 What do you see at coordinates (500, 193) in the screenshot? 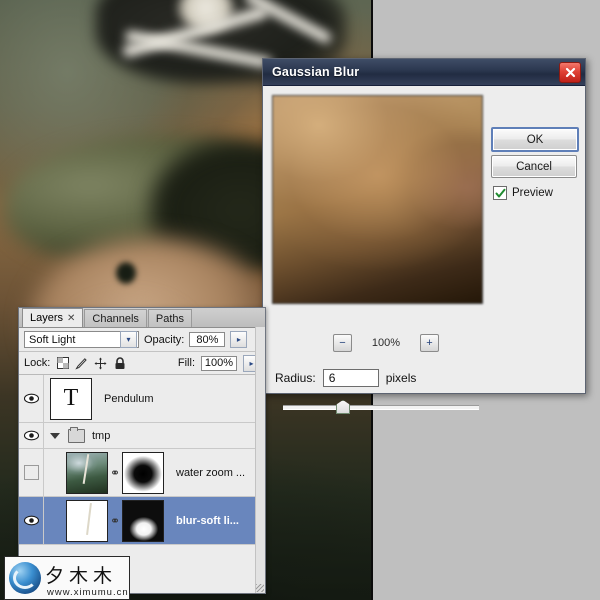
I see `preview-checkbox` at bounding box center [500, 193].